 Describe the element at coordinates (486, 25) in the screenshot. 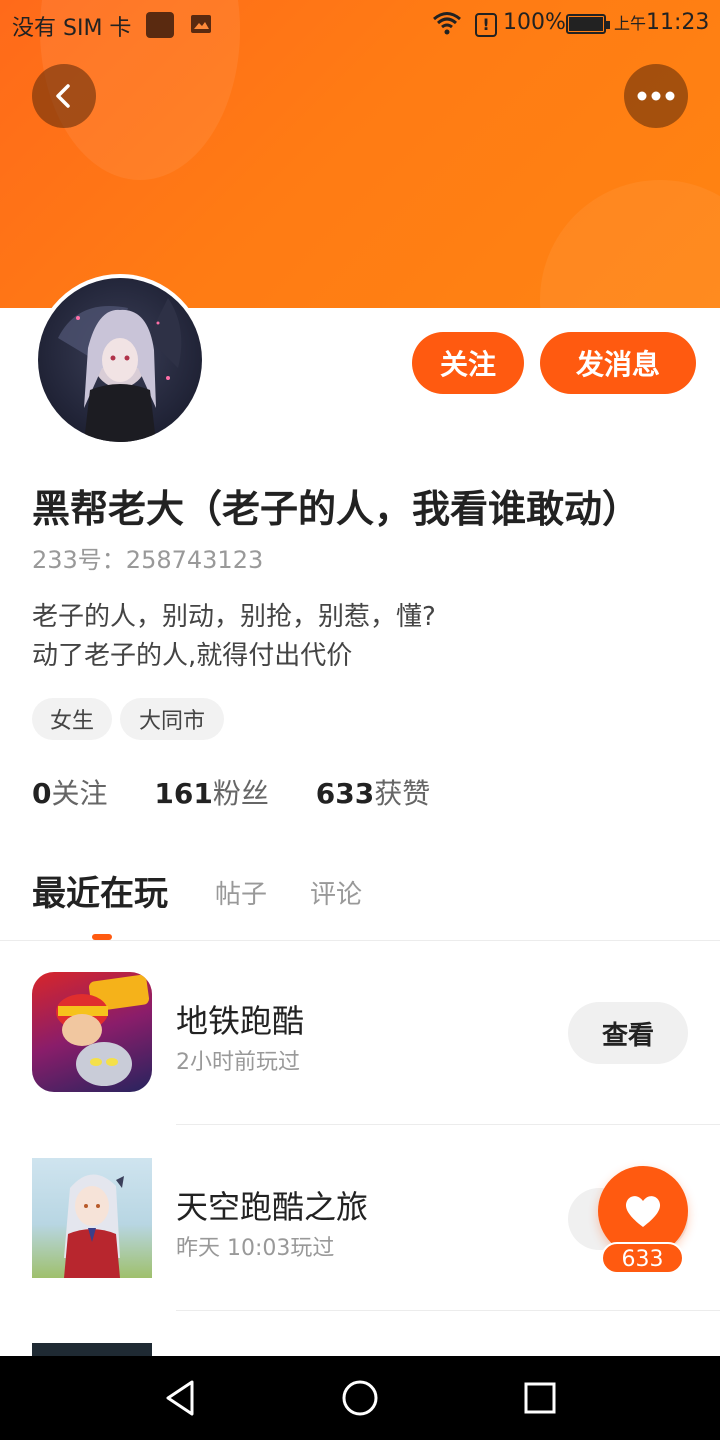

I see `alert-icon: !` at that location.